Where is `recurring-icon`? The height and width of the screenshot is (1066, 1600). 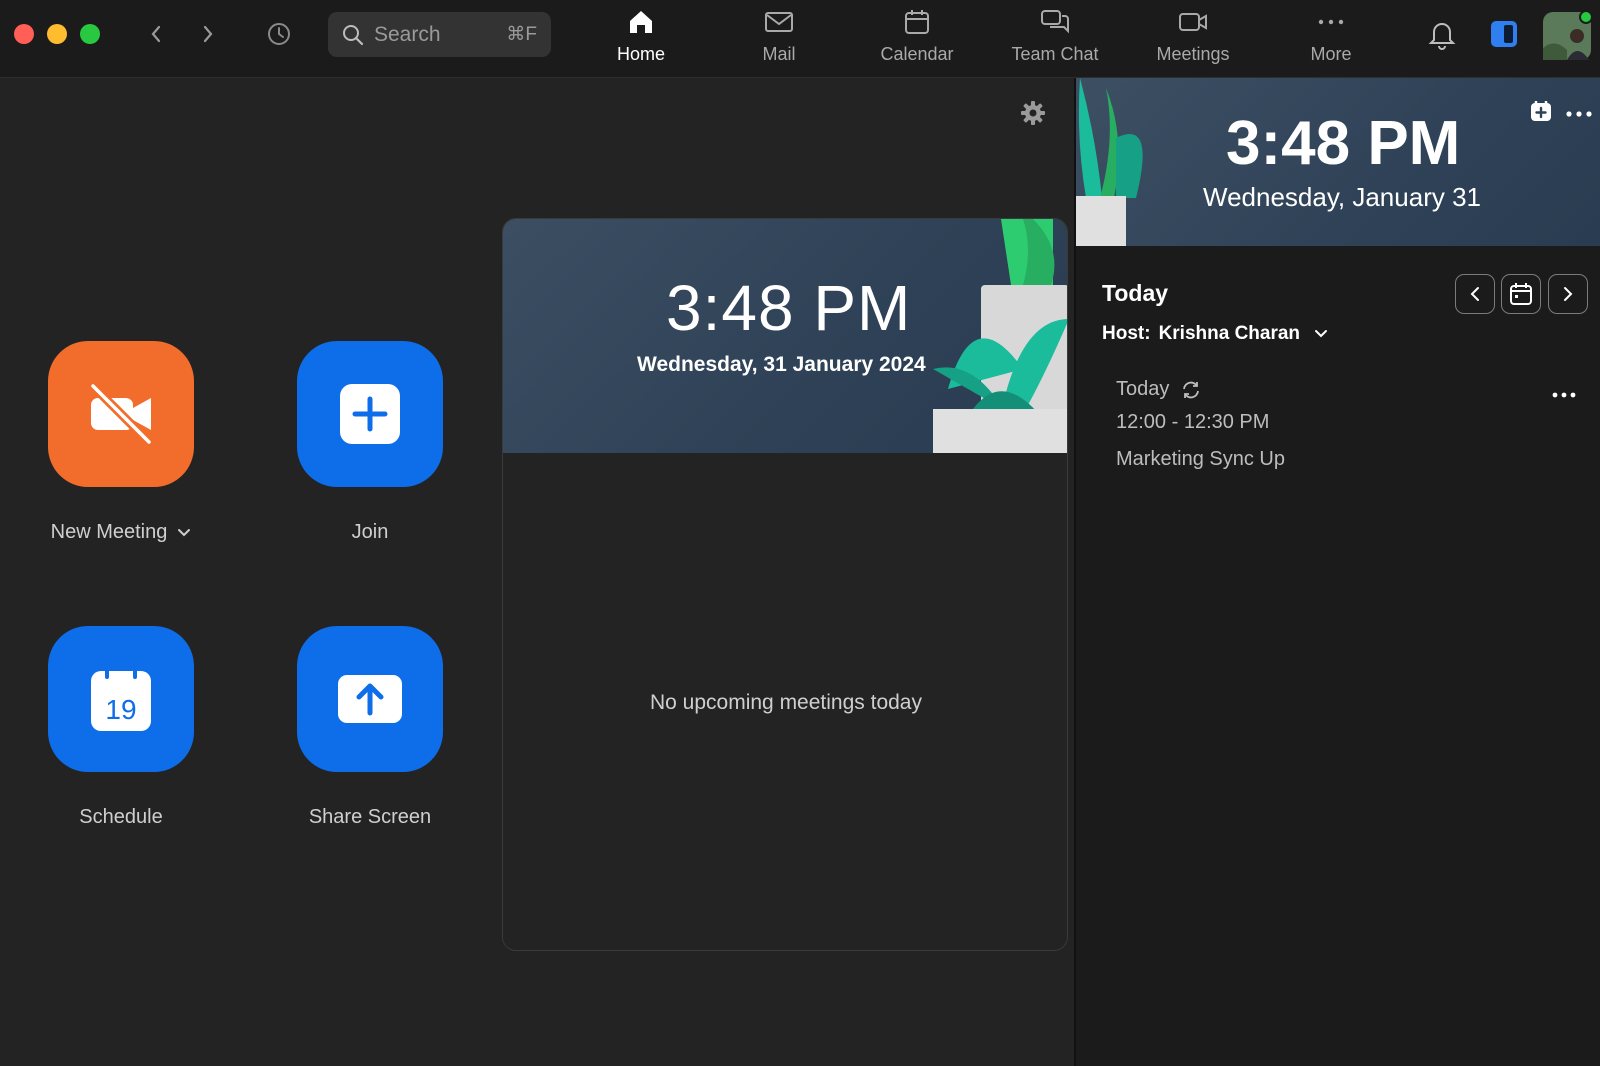
recurring-icon is located at coordinates (1191, 389).